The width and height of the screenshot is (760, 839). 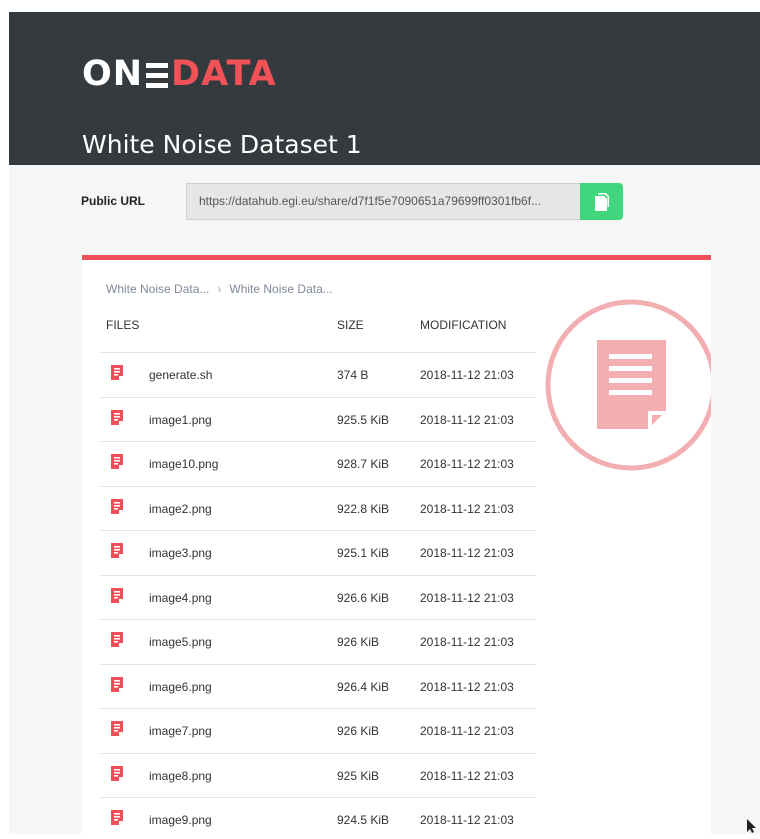 I want to click on mouse-cursor-icon, so click(x=751, y=826).